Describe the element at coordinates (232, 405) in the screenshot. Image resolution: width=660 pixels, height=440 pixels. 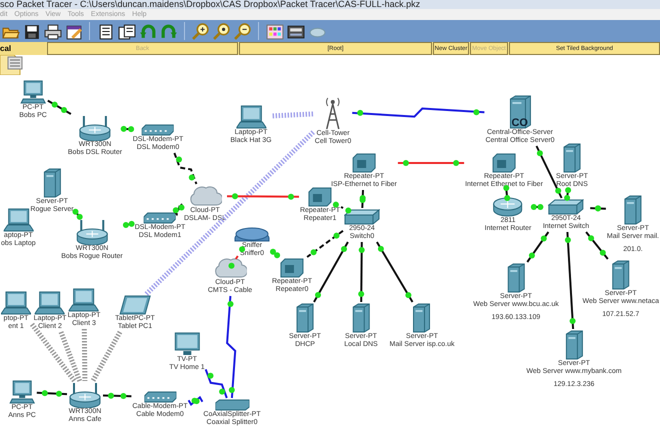
I see `splitter-icon` at that location.